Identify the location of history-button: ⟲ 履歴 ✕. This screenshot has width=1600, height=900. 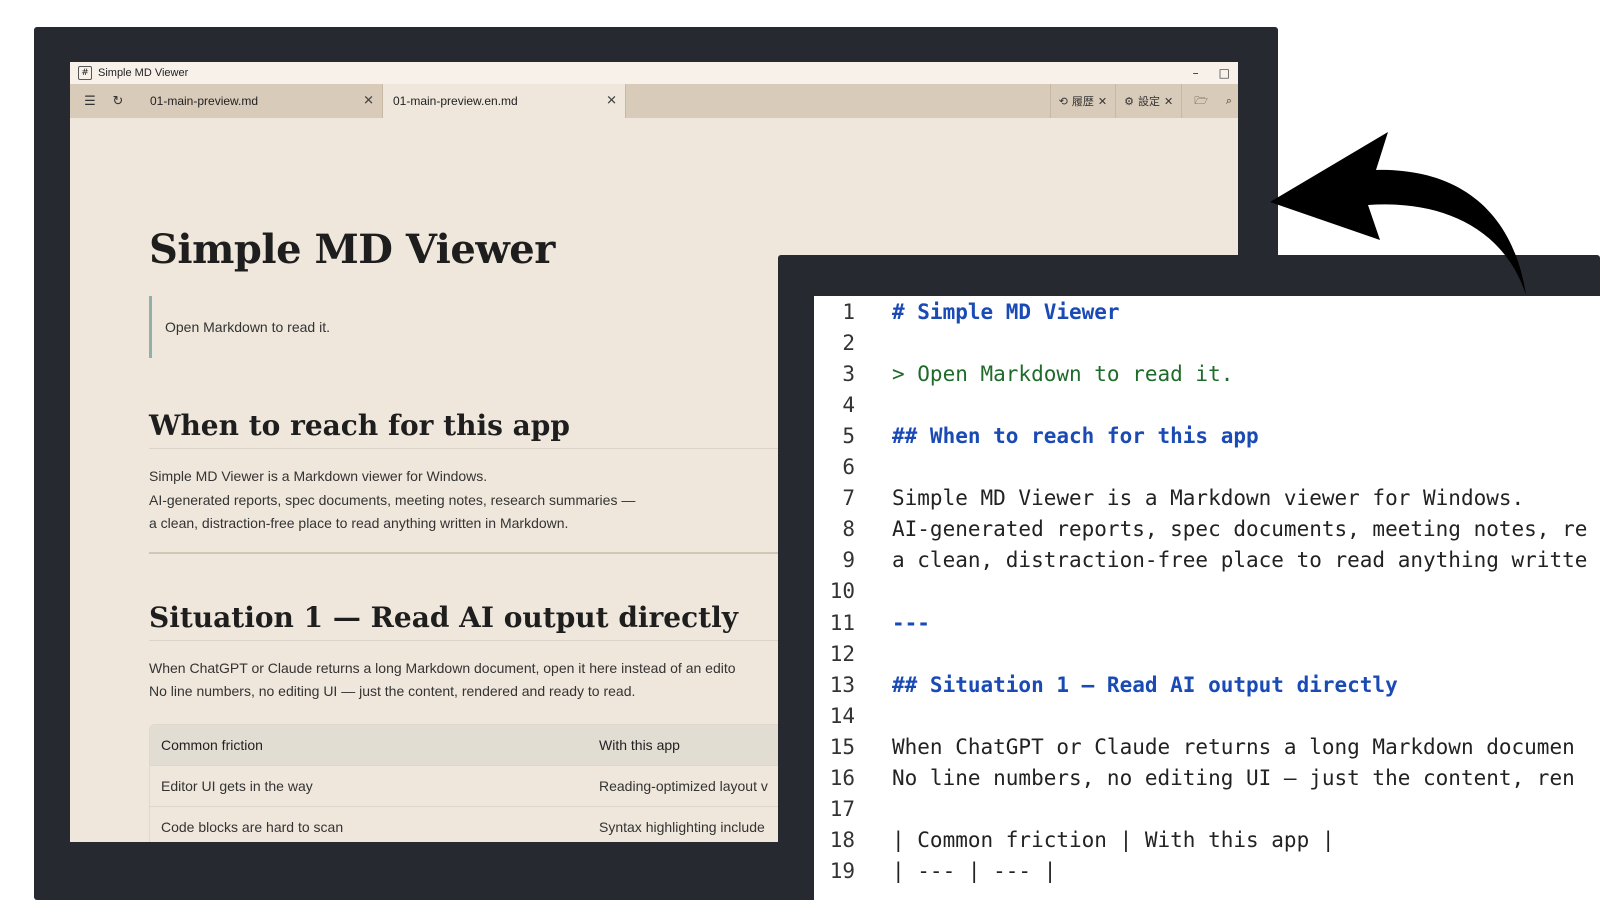
(1082, 101).